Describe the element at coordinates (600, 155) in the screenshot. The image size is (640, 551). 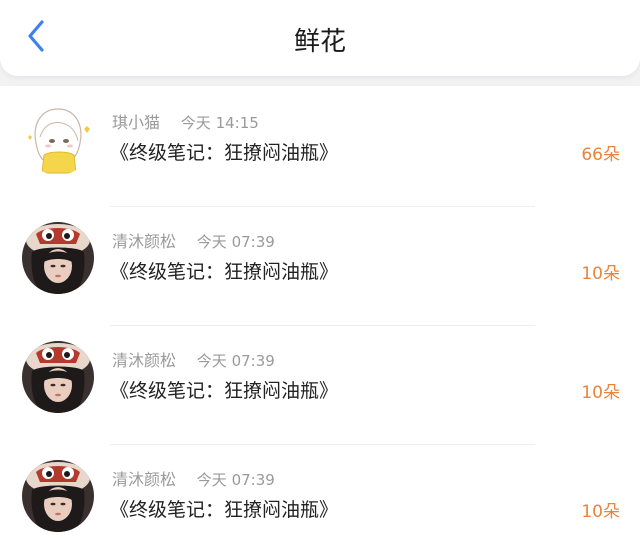
I see `flower-count: 66朵` at that location.